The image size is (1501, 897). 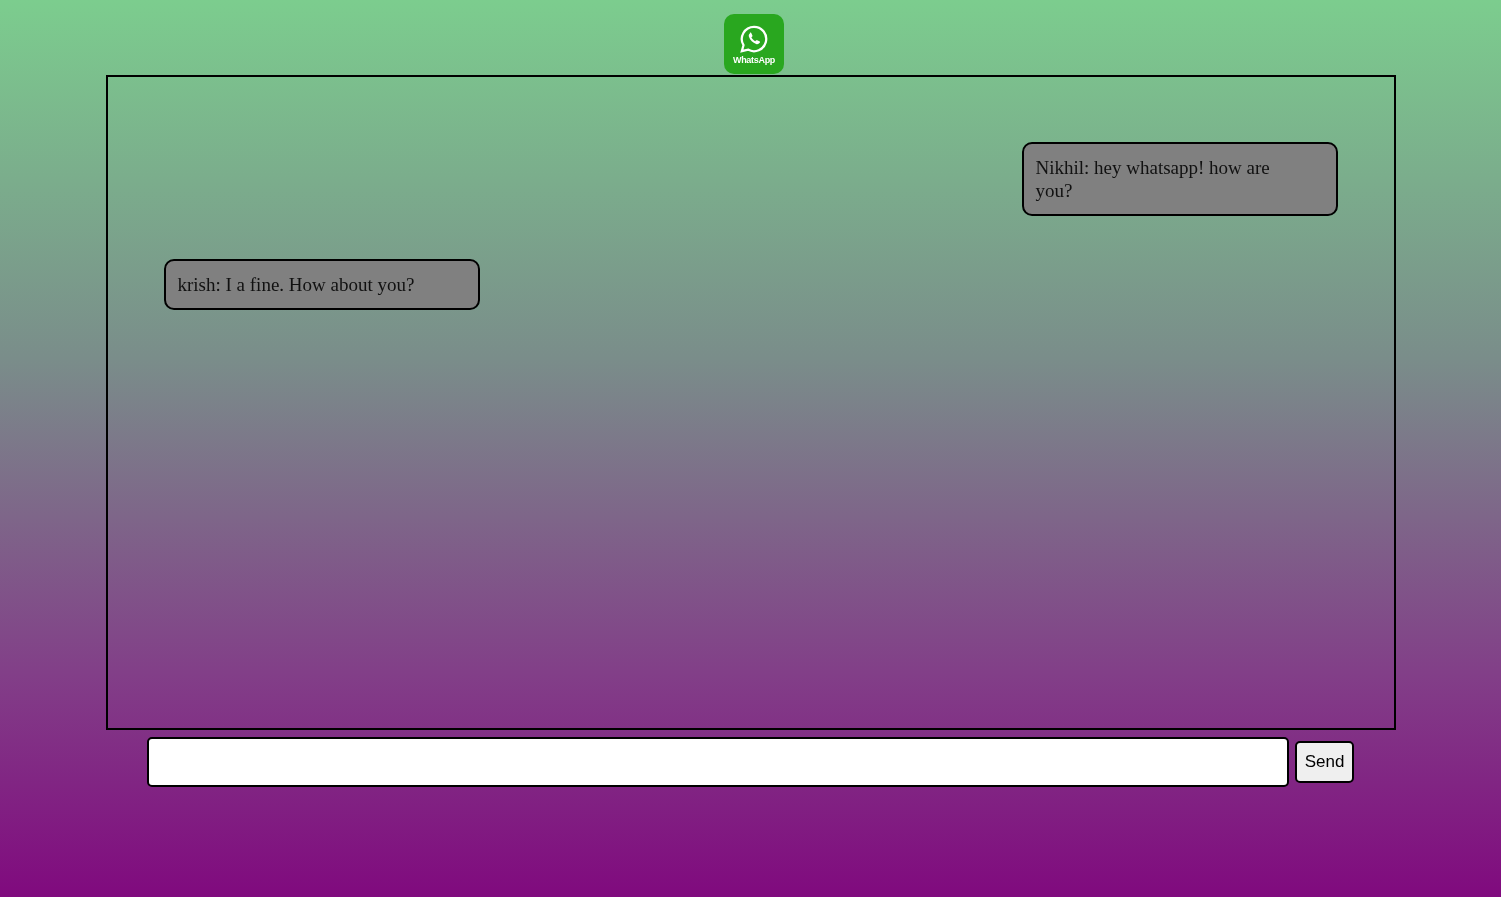 What do you see at coordinates (754, 59) in the screenshot?
I see `logo-wordmark: WhatsApp` at bounding box center [754, 59].